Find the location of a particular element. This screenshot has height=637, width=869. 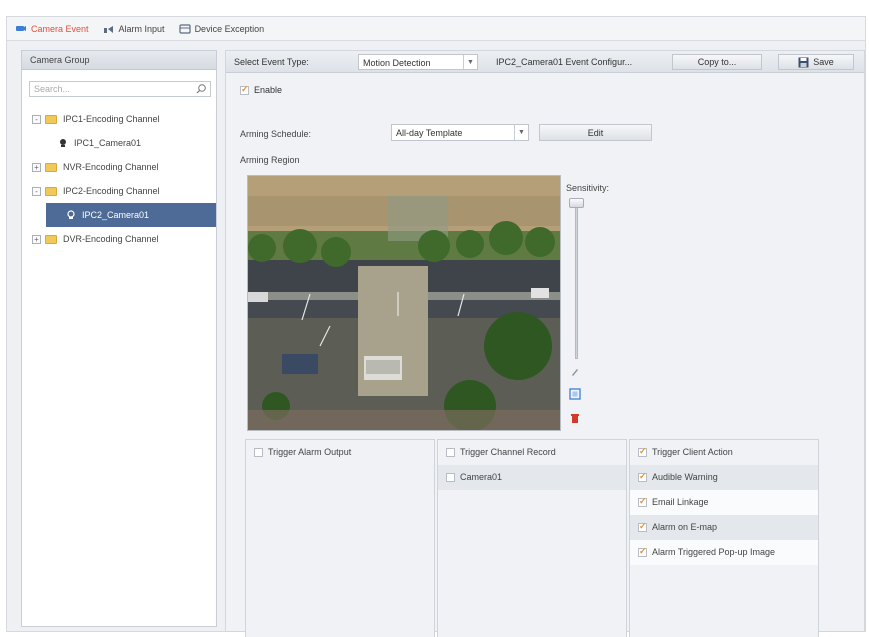

event-type-value: Motion Detection is located at coordinates (397, 63).